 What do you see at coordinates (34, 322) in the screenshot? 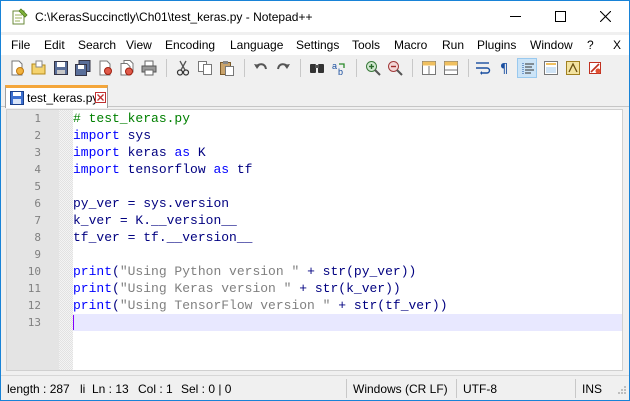
I see `line-number: 13` at bounding box center [34, 322].